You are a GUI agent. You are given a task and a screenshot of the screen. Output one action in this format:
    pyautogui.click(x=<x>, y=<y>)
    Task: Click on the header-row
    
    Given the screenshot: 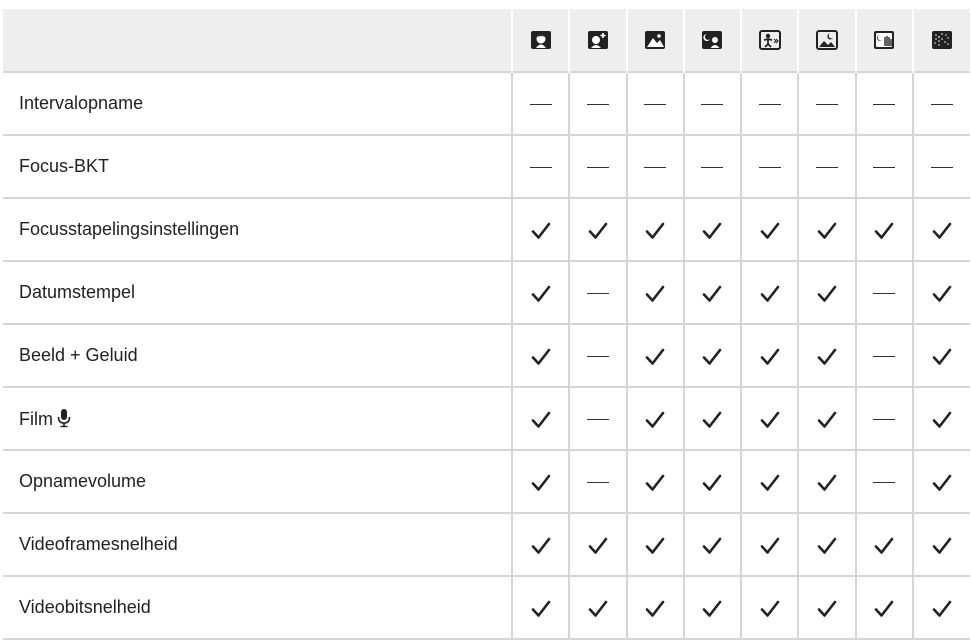 What is the action you would take?
    pyautogui.click(x=486, y=40)
    